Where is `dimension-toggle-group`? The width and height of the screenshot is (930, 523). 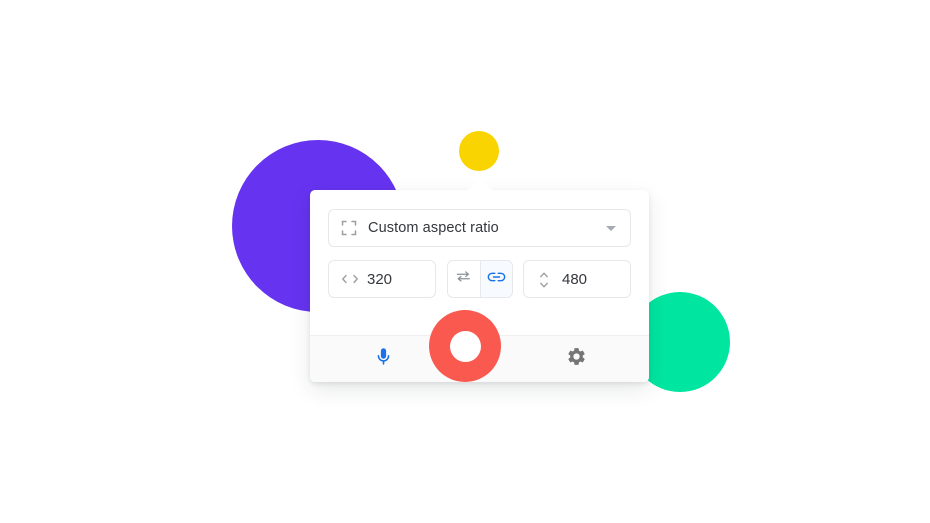
dimension-toggle-group is located at coordinates (479, 279).